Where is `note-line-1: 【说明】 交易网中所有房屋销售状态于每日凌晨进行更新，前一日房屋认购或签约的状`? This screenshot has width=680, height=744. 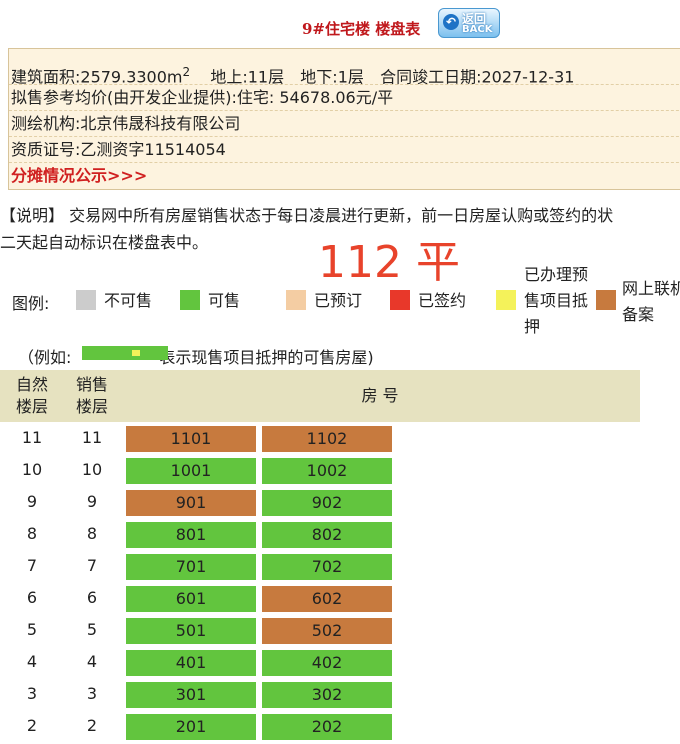 note-line-1: 【说明】 交易网中所有房屋销售状态于每日凌晨进行更新，前一日房屋认购或签约的状 is located at coordinates (307, 215).